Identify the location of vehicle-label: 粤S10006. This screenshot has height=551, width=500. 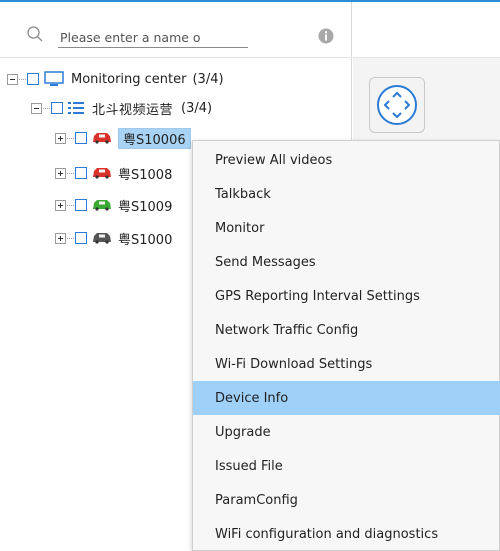
(154, 138).